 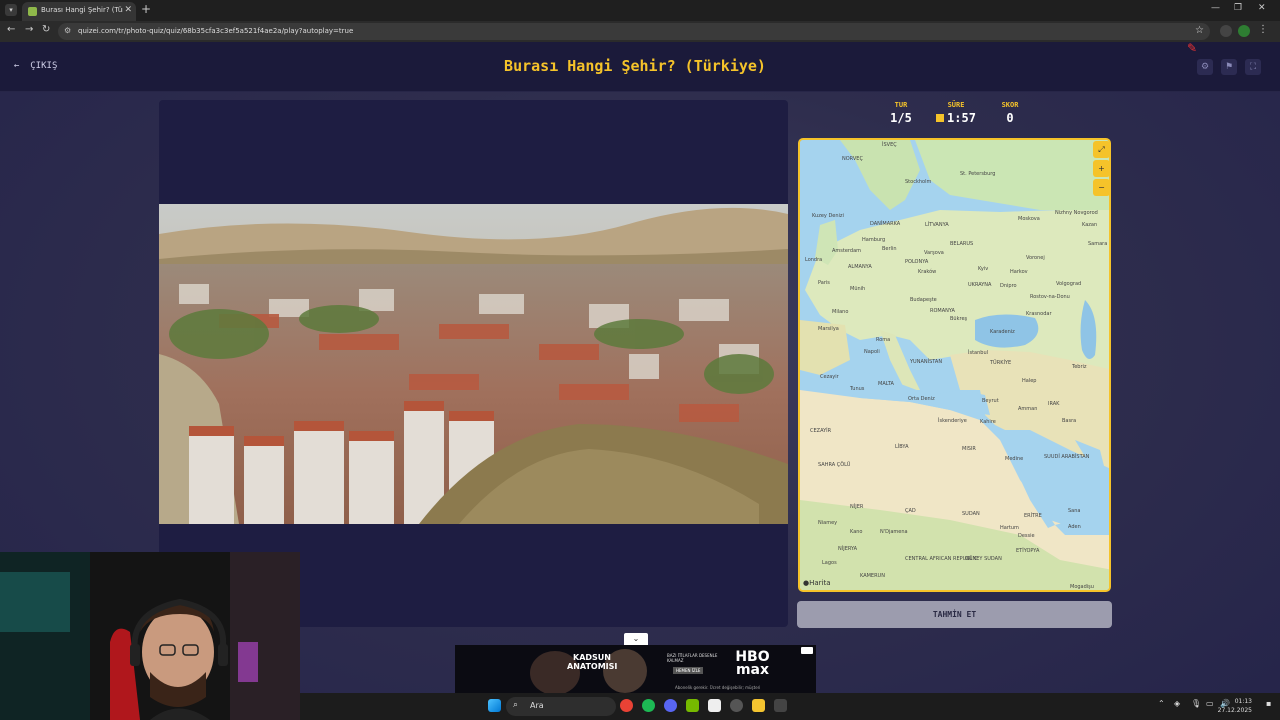 What do you see at coordinates (1029, 219) in the screenshot?
I see `map-label: Moskova` at bounding box center [1029, 219].